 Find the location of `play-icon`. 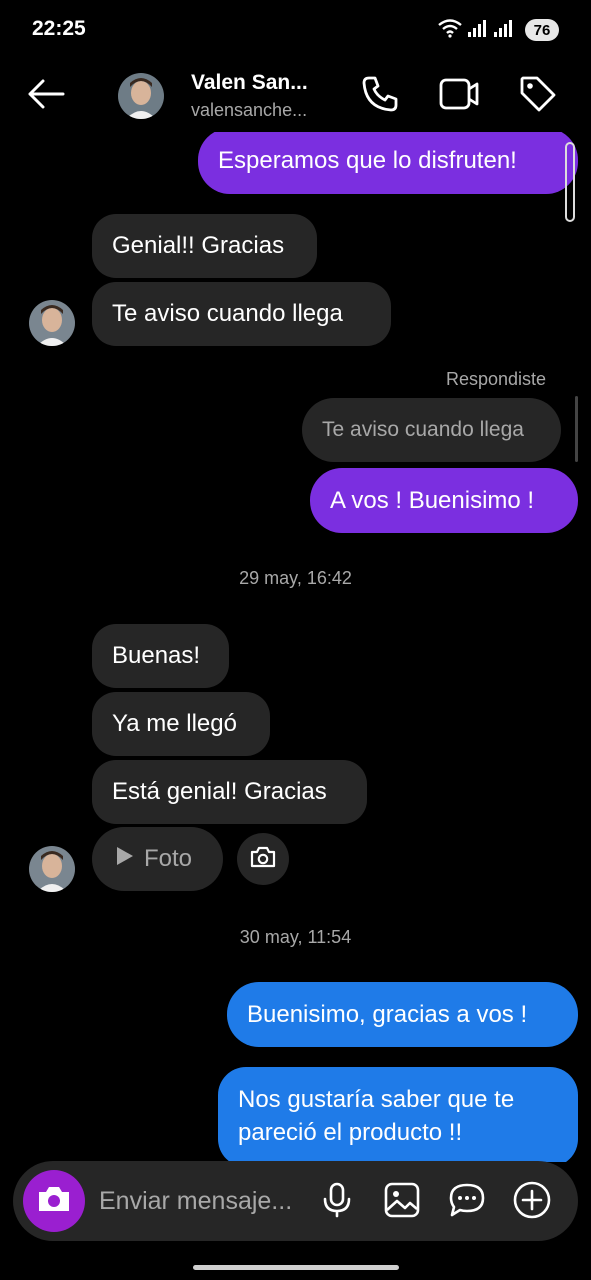

play-icon is located at coordinates (125, 859).